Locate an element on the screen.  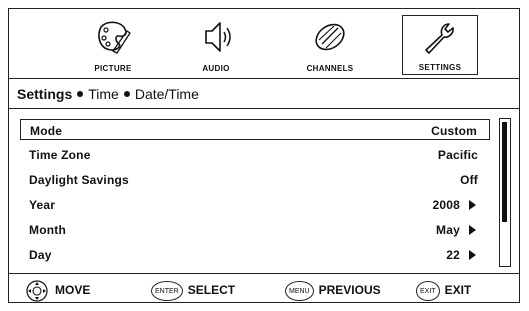
setting-value: 2008 is located at coordinates (446, 205).